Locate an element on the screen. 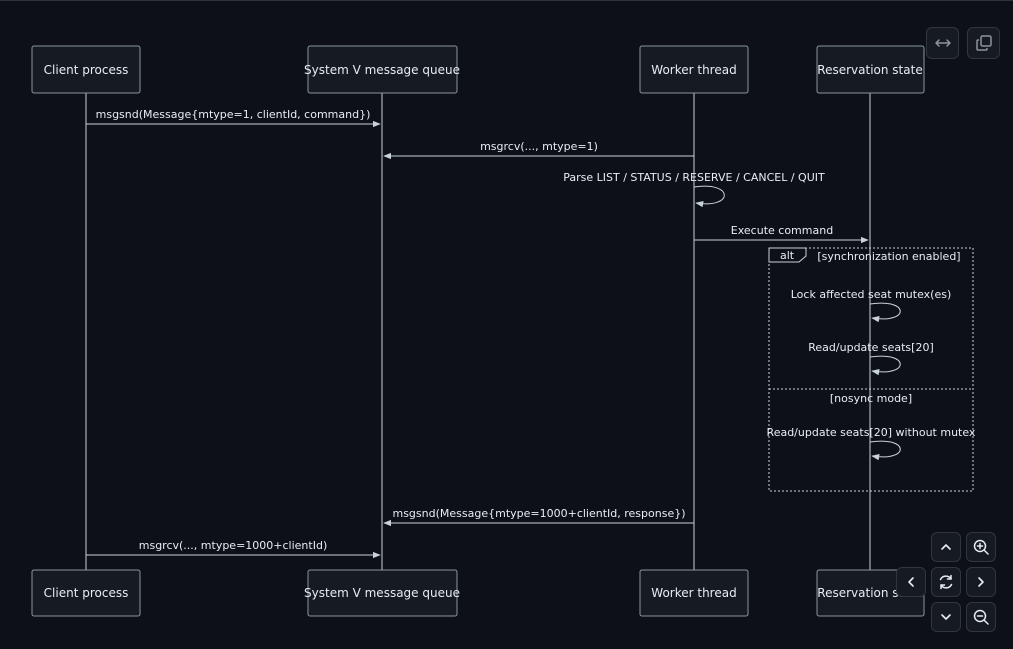 This screenshot has width=1013, height=649. fragment-condition-sync: [synchronization enabled] is located at coordinates (888, 256).